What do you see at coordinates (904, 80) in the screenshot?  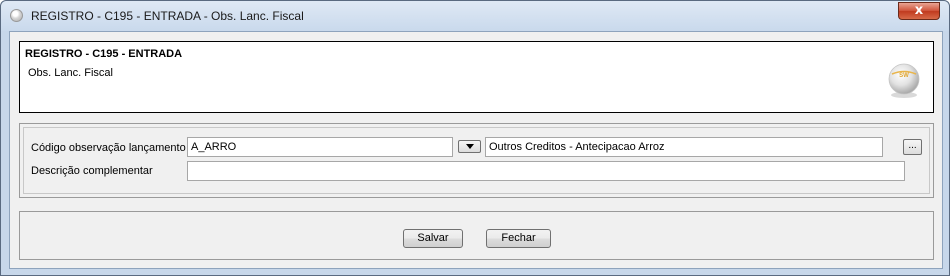 I see `logo-sphere-icon: SW` at bounding box center [904, 80].